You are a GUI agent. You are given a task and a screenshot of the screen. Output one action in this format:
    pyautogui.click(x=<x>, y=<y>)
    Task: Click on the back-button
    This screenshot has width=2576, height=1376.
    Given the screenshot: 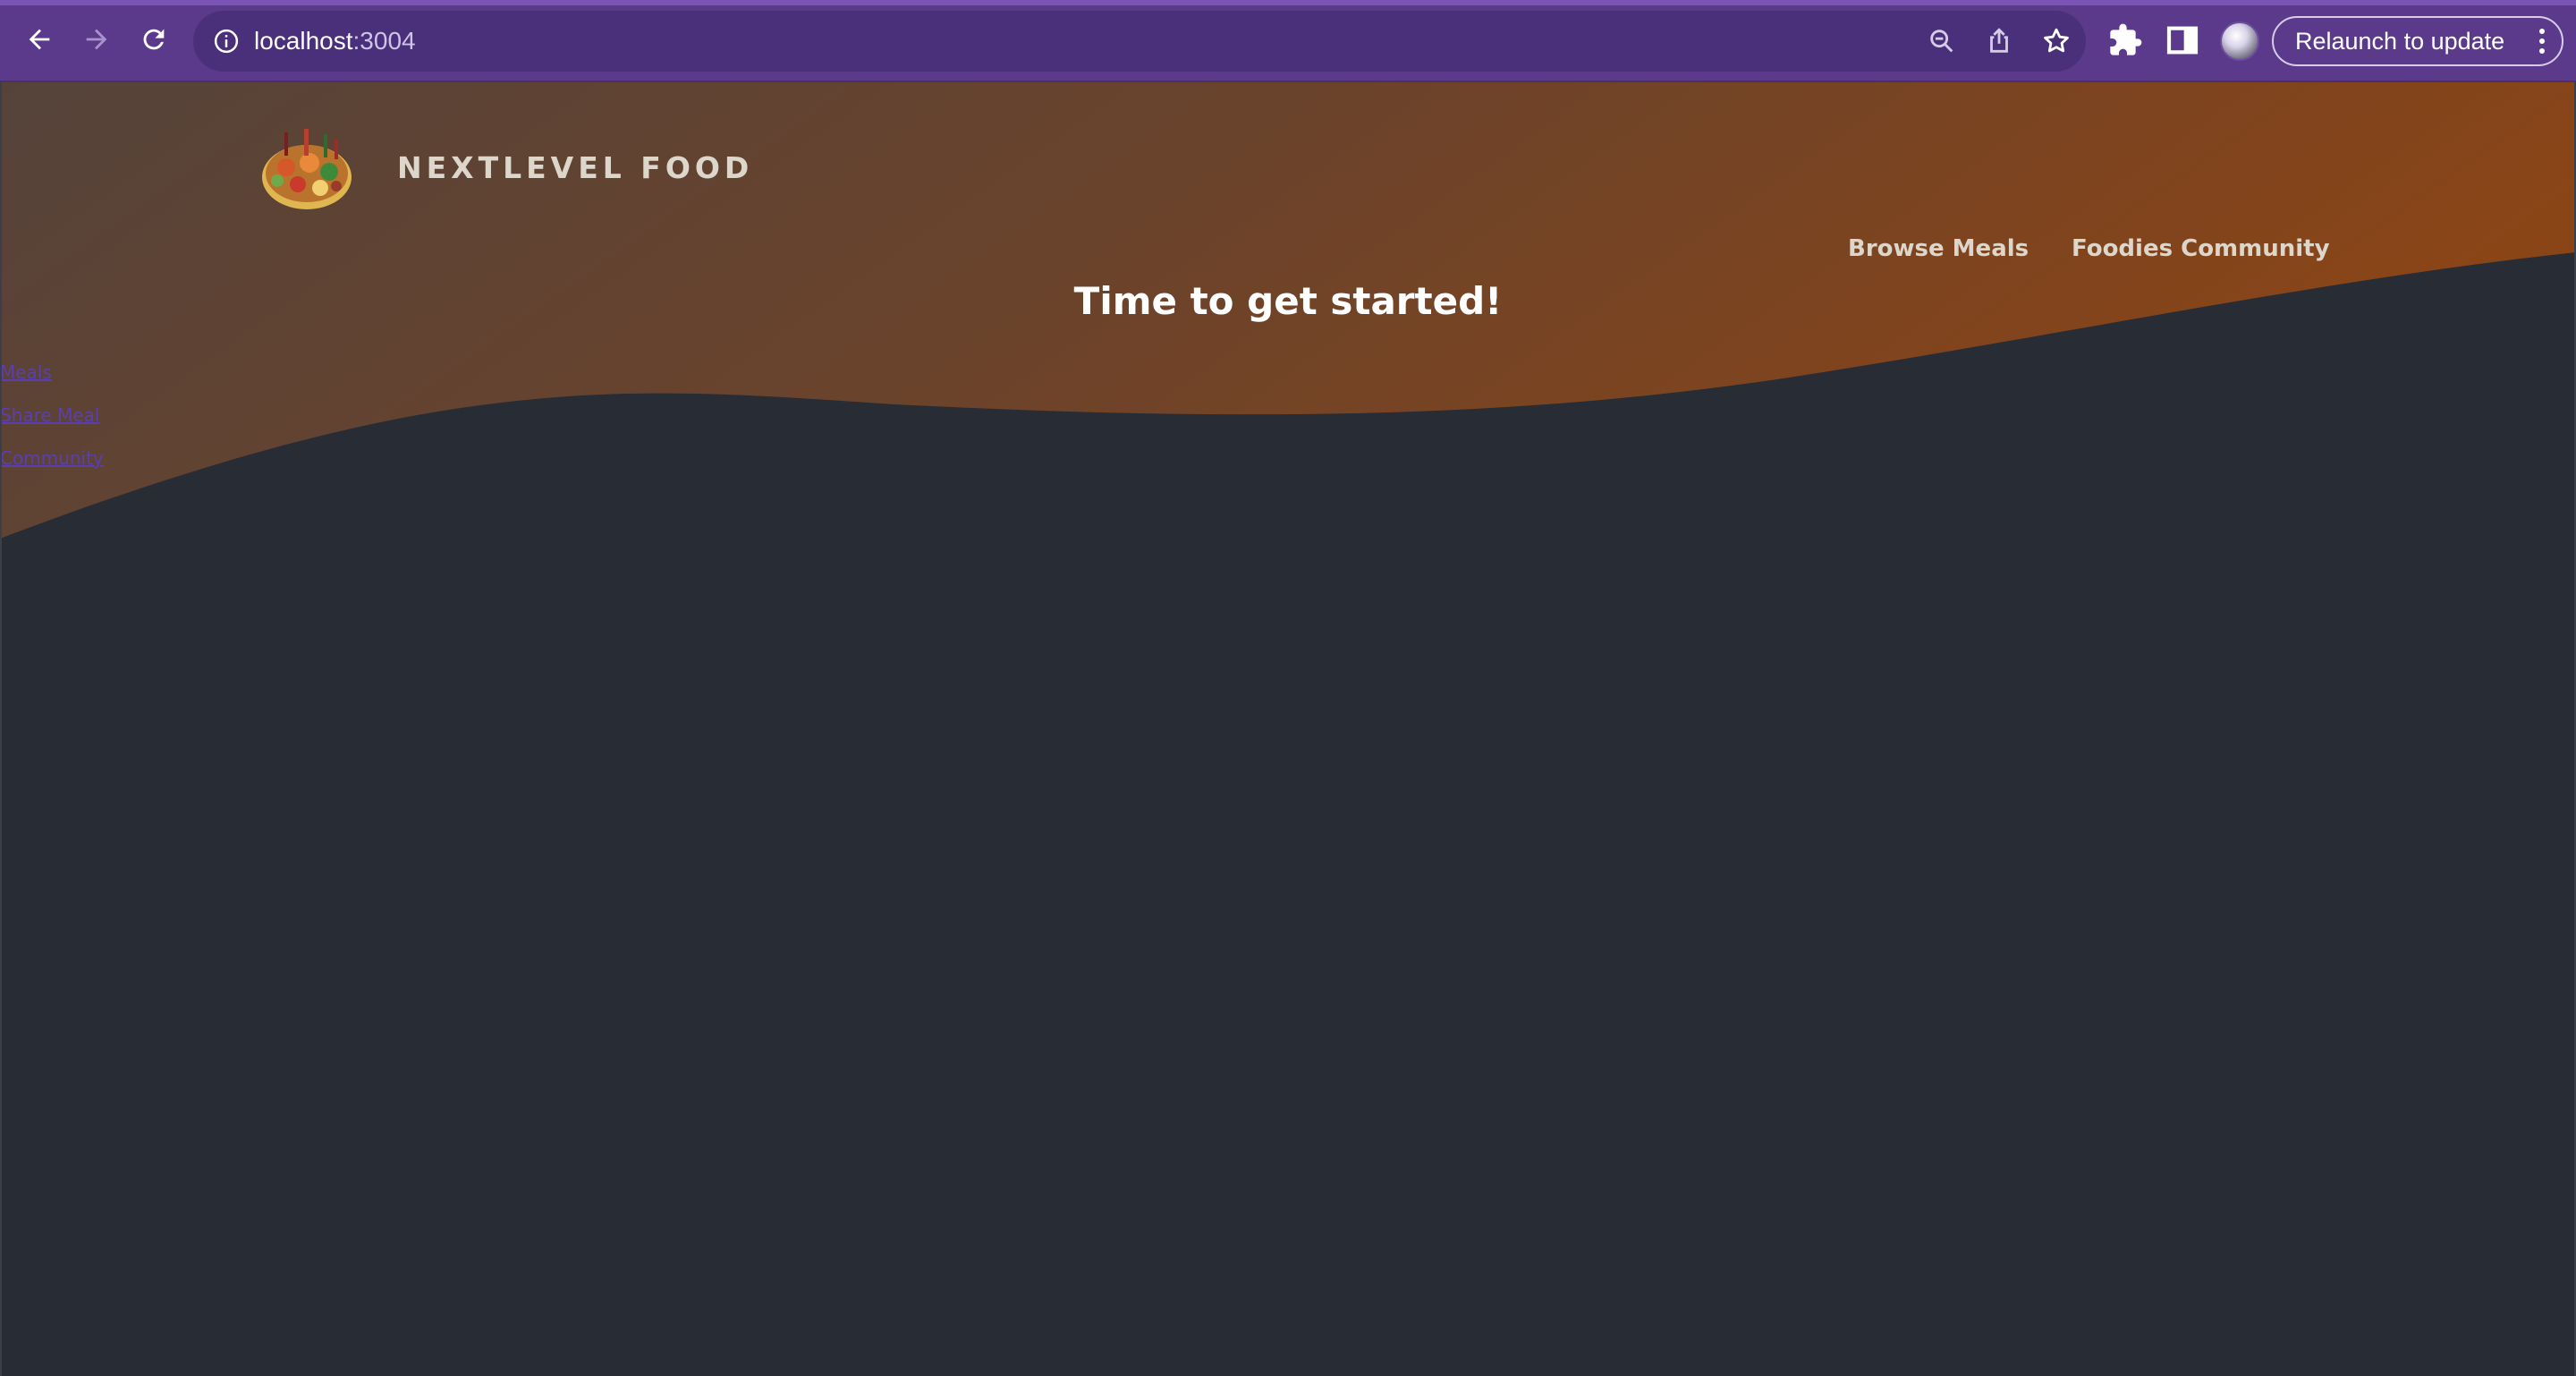 What is the action you would take?
    pyautogui.click(x=39, y=39)
    